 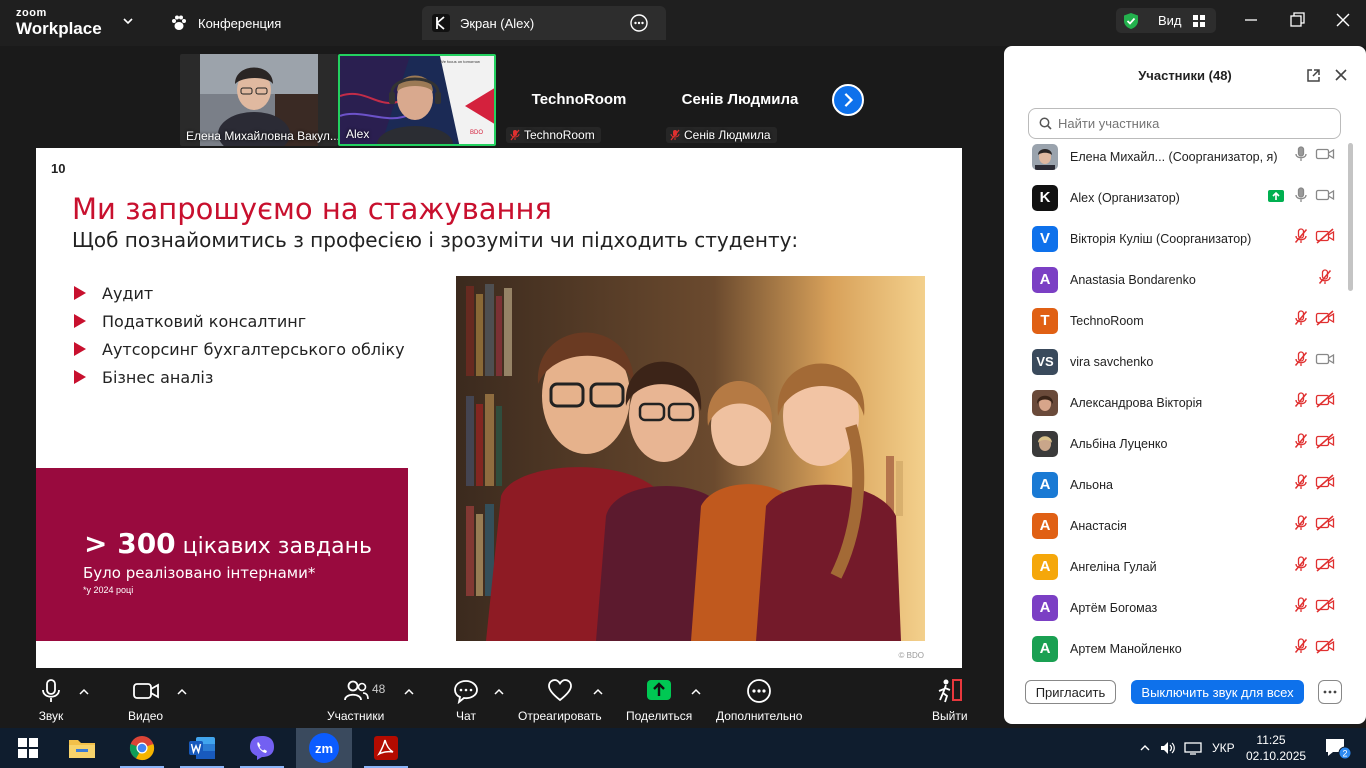 I want to click on language-indicator: УКР, so click(x=1223, y=748).